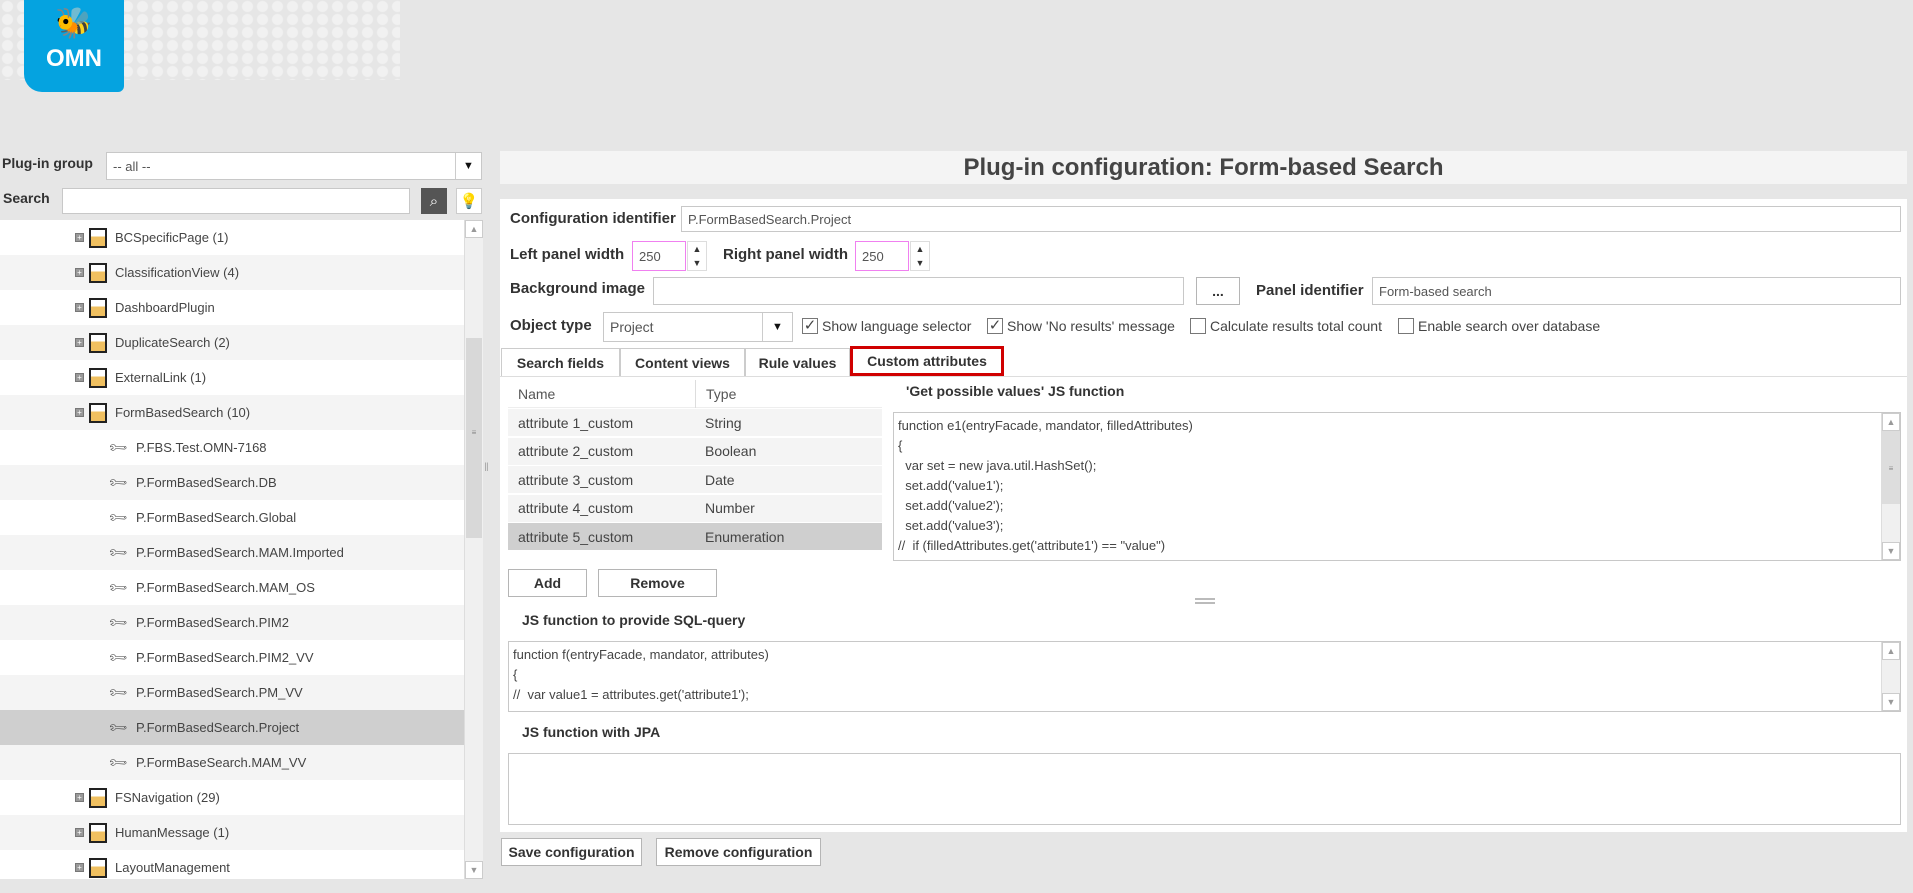 The width and height of the screenshot is (1913, 893). Describe the element at coordinates (547, 583) in the screenshot. I see `add-button: Add` at that location.